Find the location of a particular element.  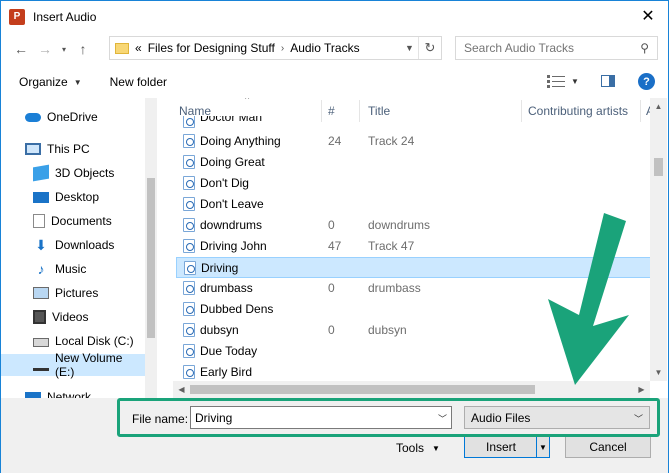

insert-button: Insert ▼ is located at coordinates (507, 447).